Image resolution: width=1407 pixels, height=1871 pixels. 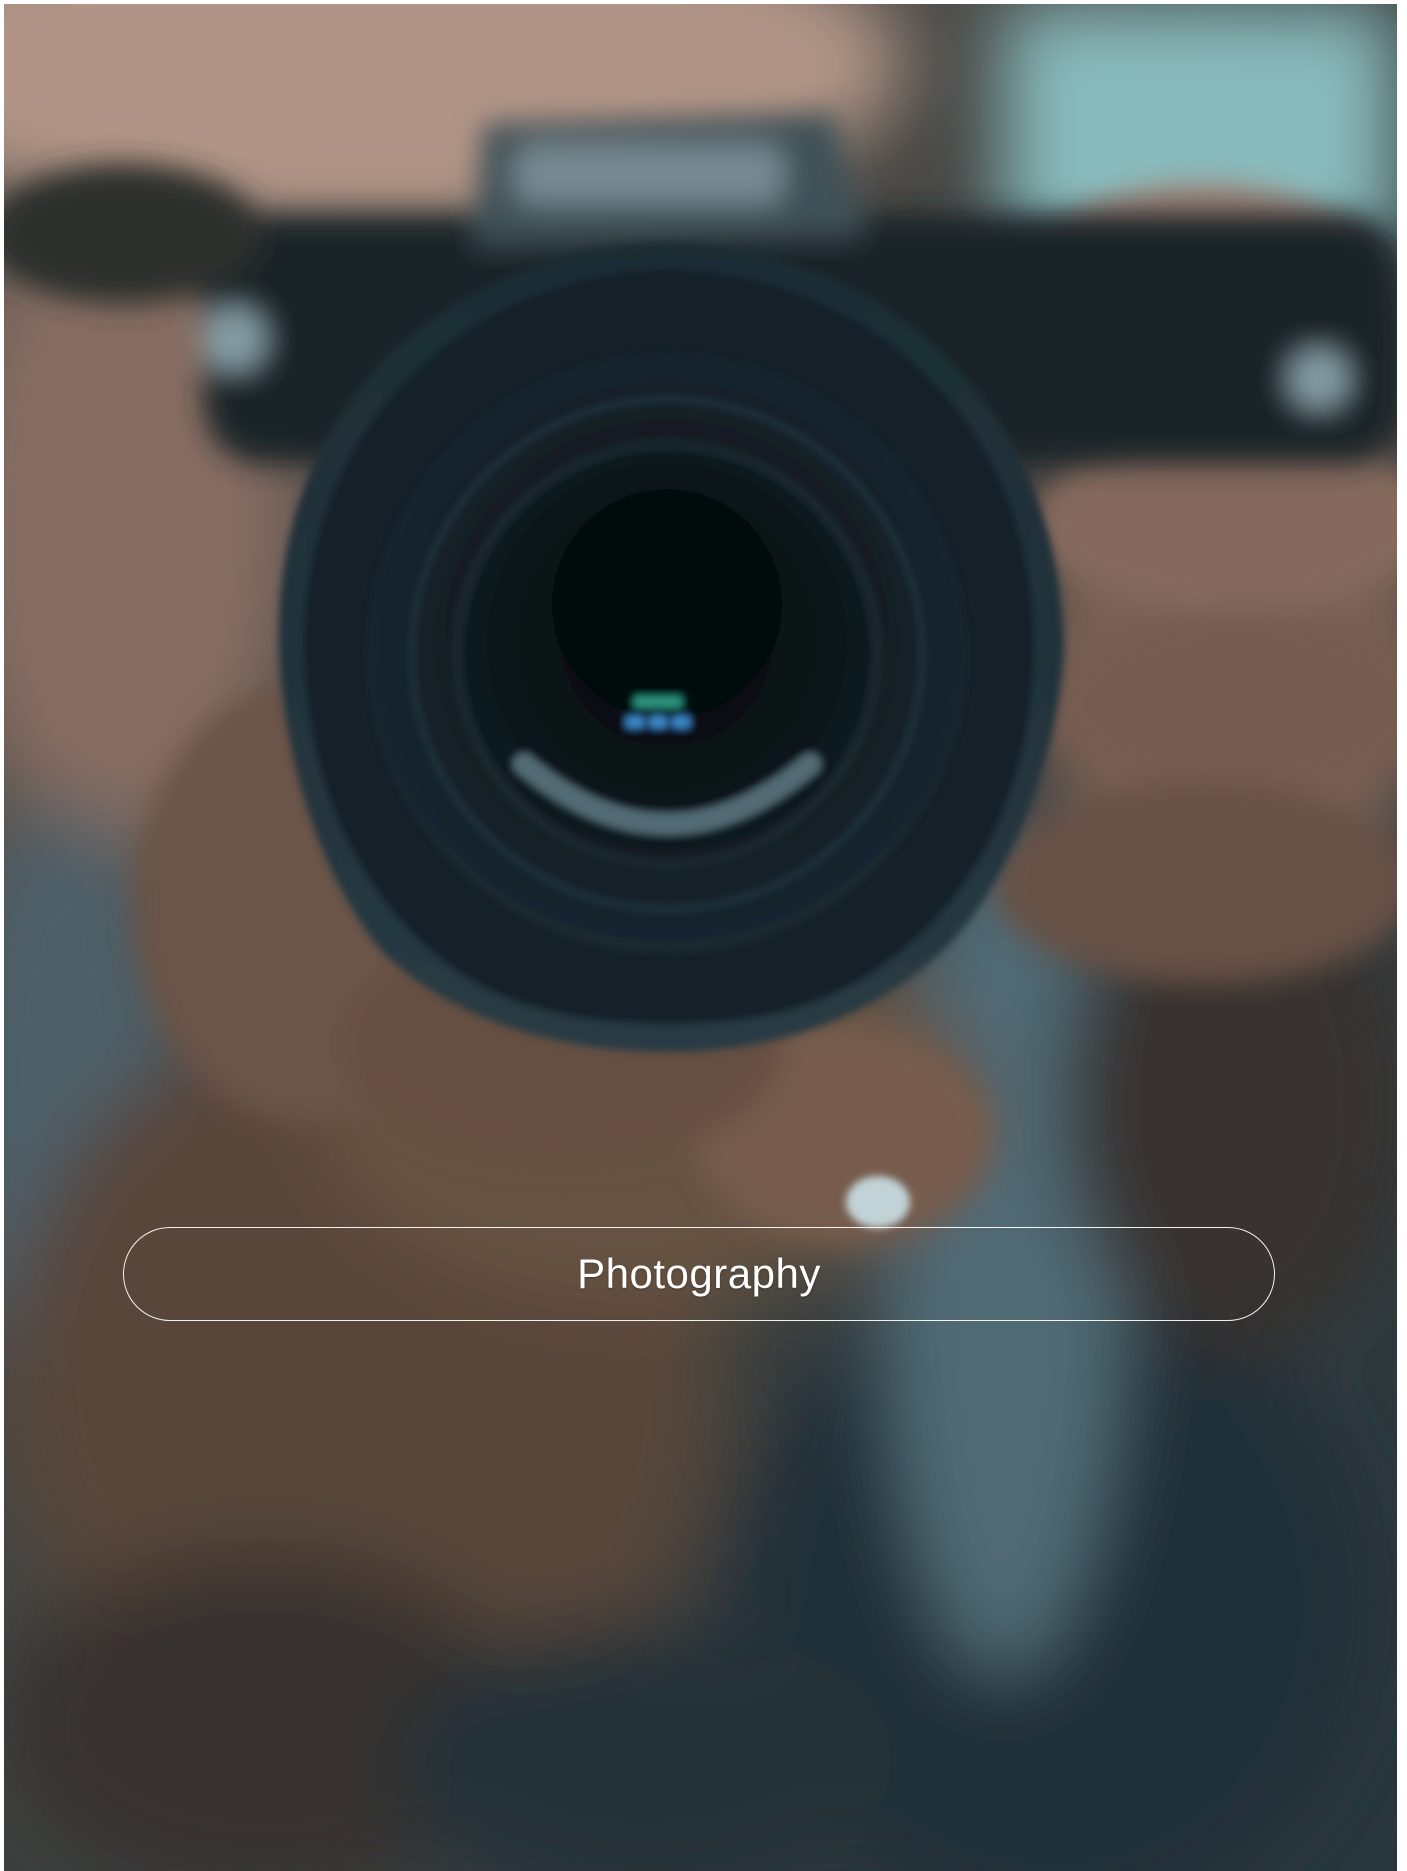 I want to click on photography-category-button: Photography, so click(x=699, y=1274).